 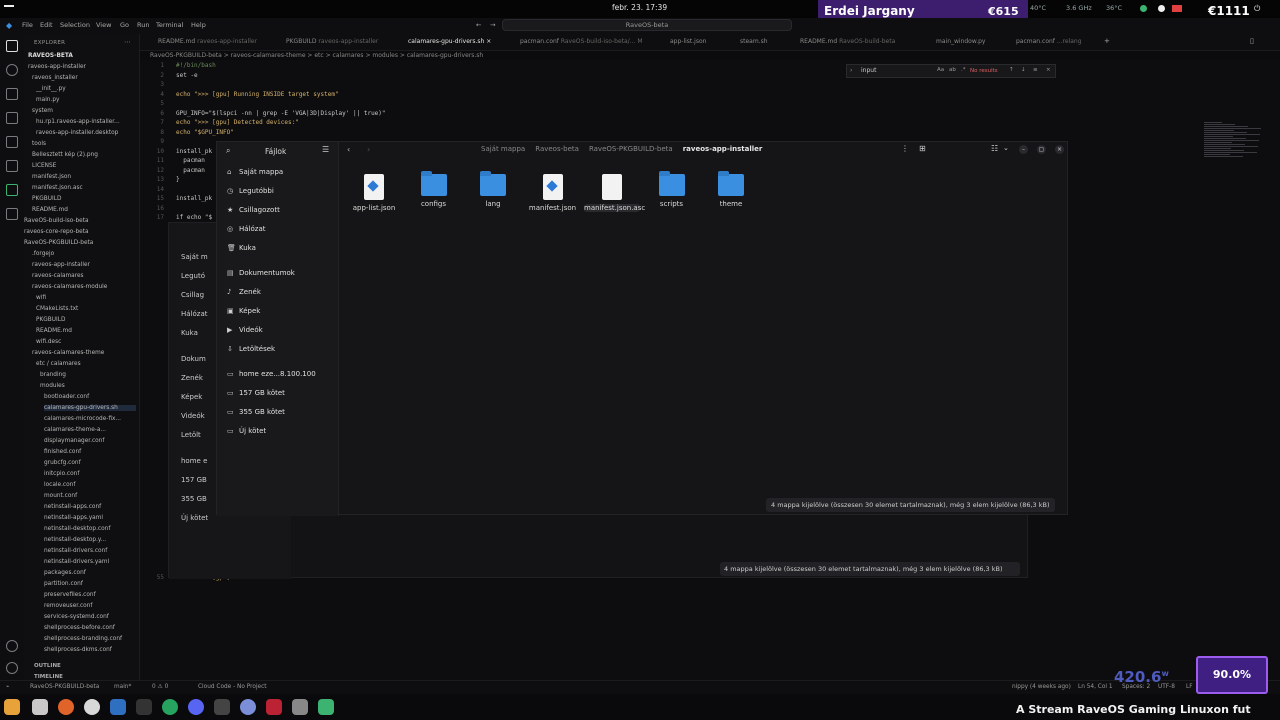 I want to click on close-find-icon: ×, so click(x=1048, y=70).